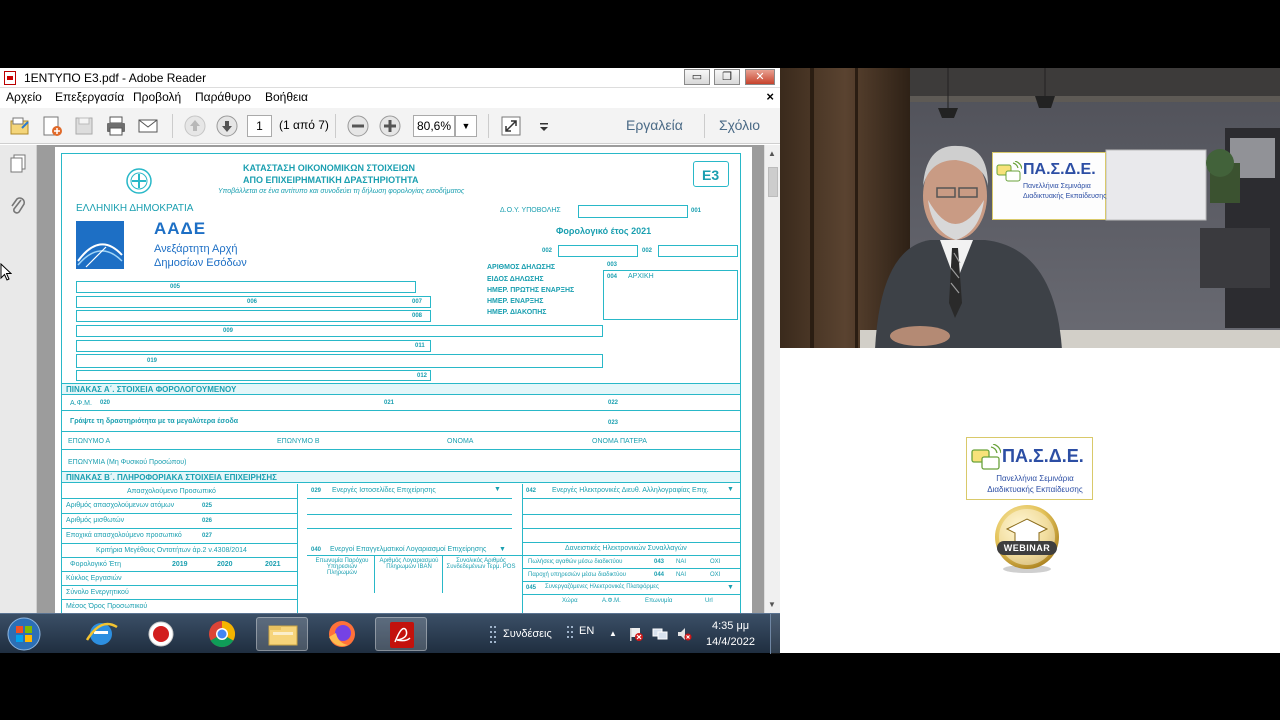  Describe the element at coordinates (772, 604) in the screenshot. I see `scroll-down-icon: ▼` at that location.